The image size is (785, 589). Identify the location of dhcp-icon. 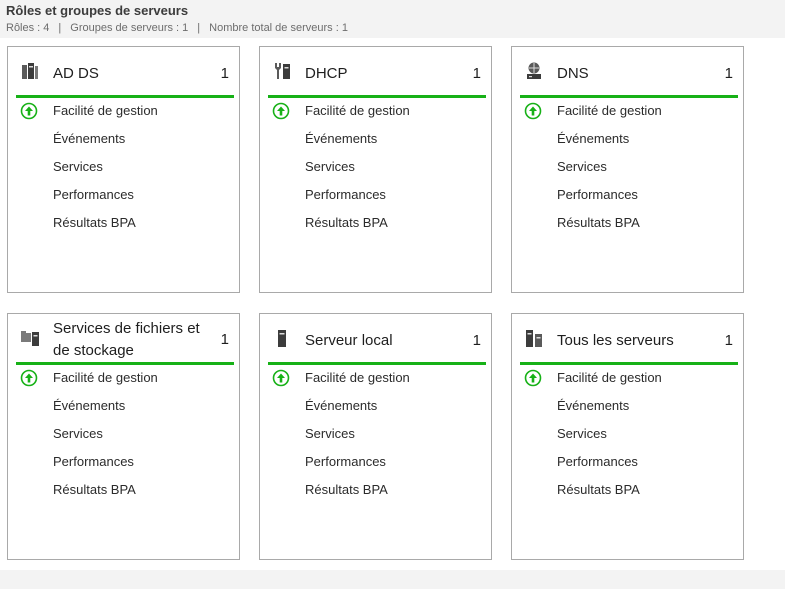
(282, 71).